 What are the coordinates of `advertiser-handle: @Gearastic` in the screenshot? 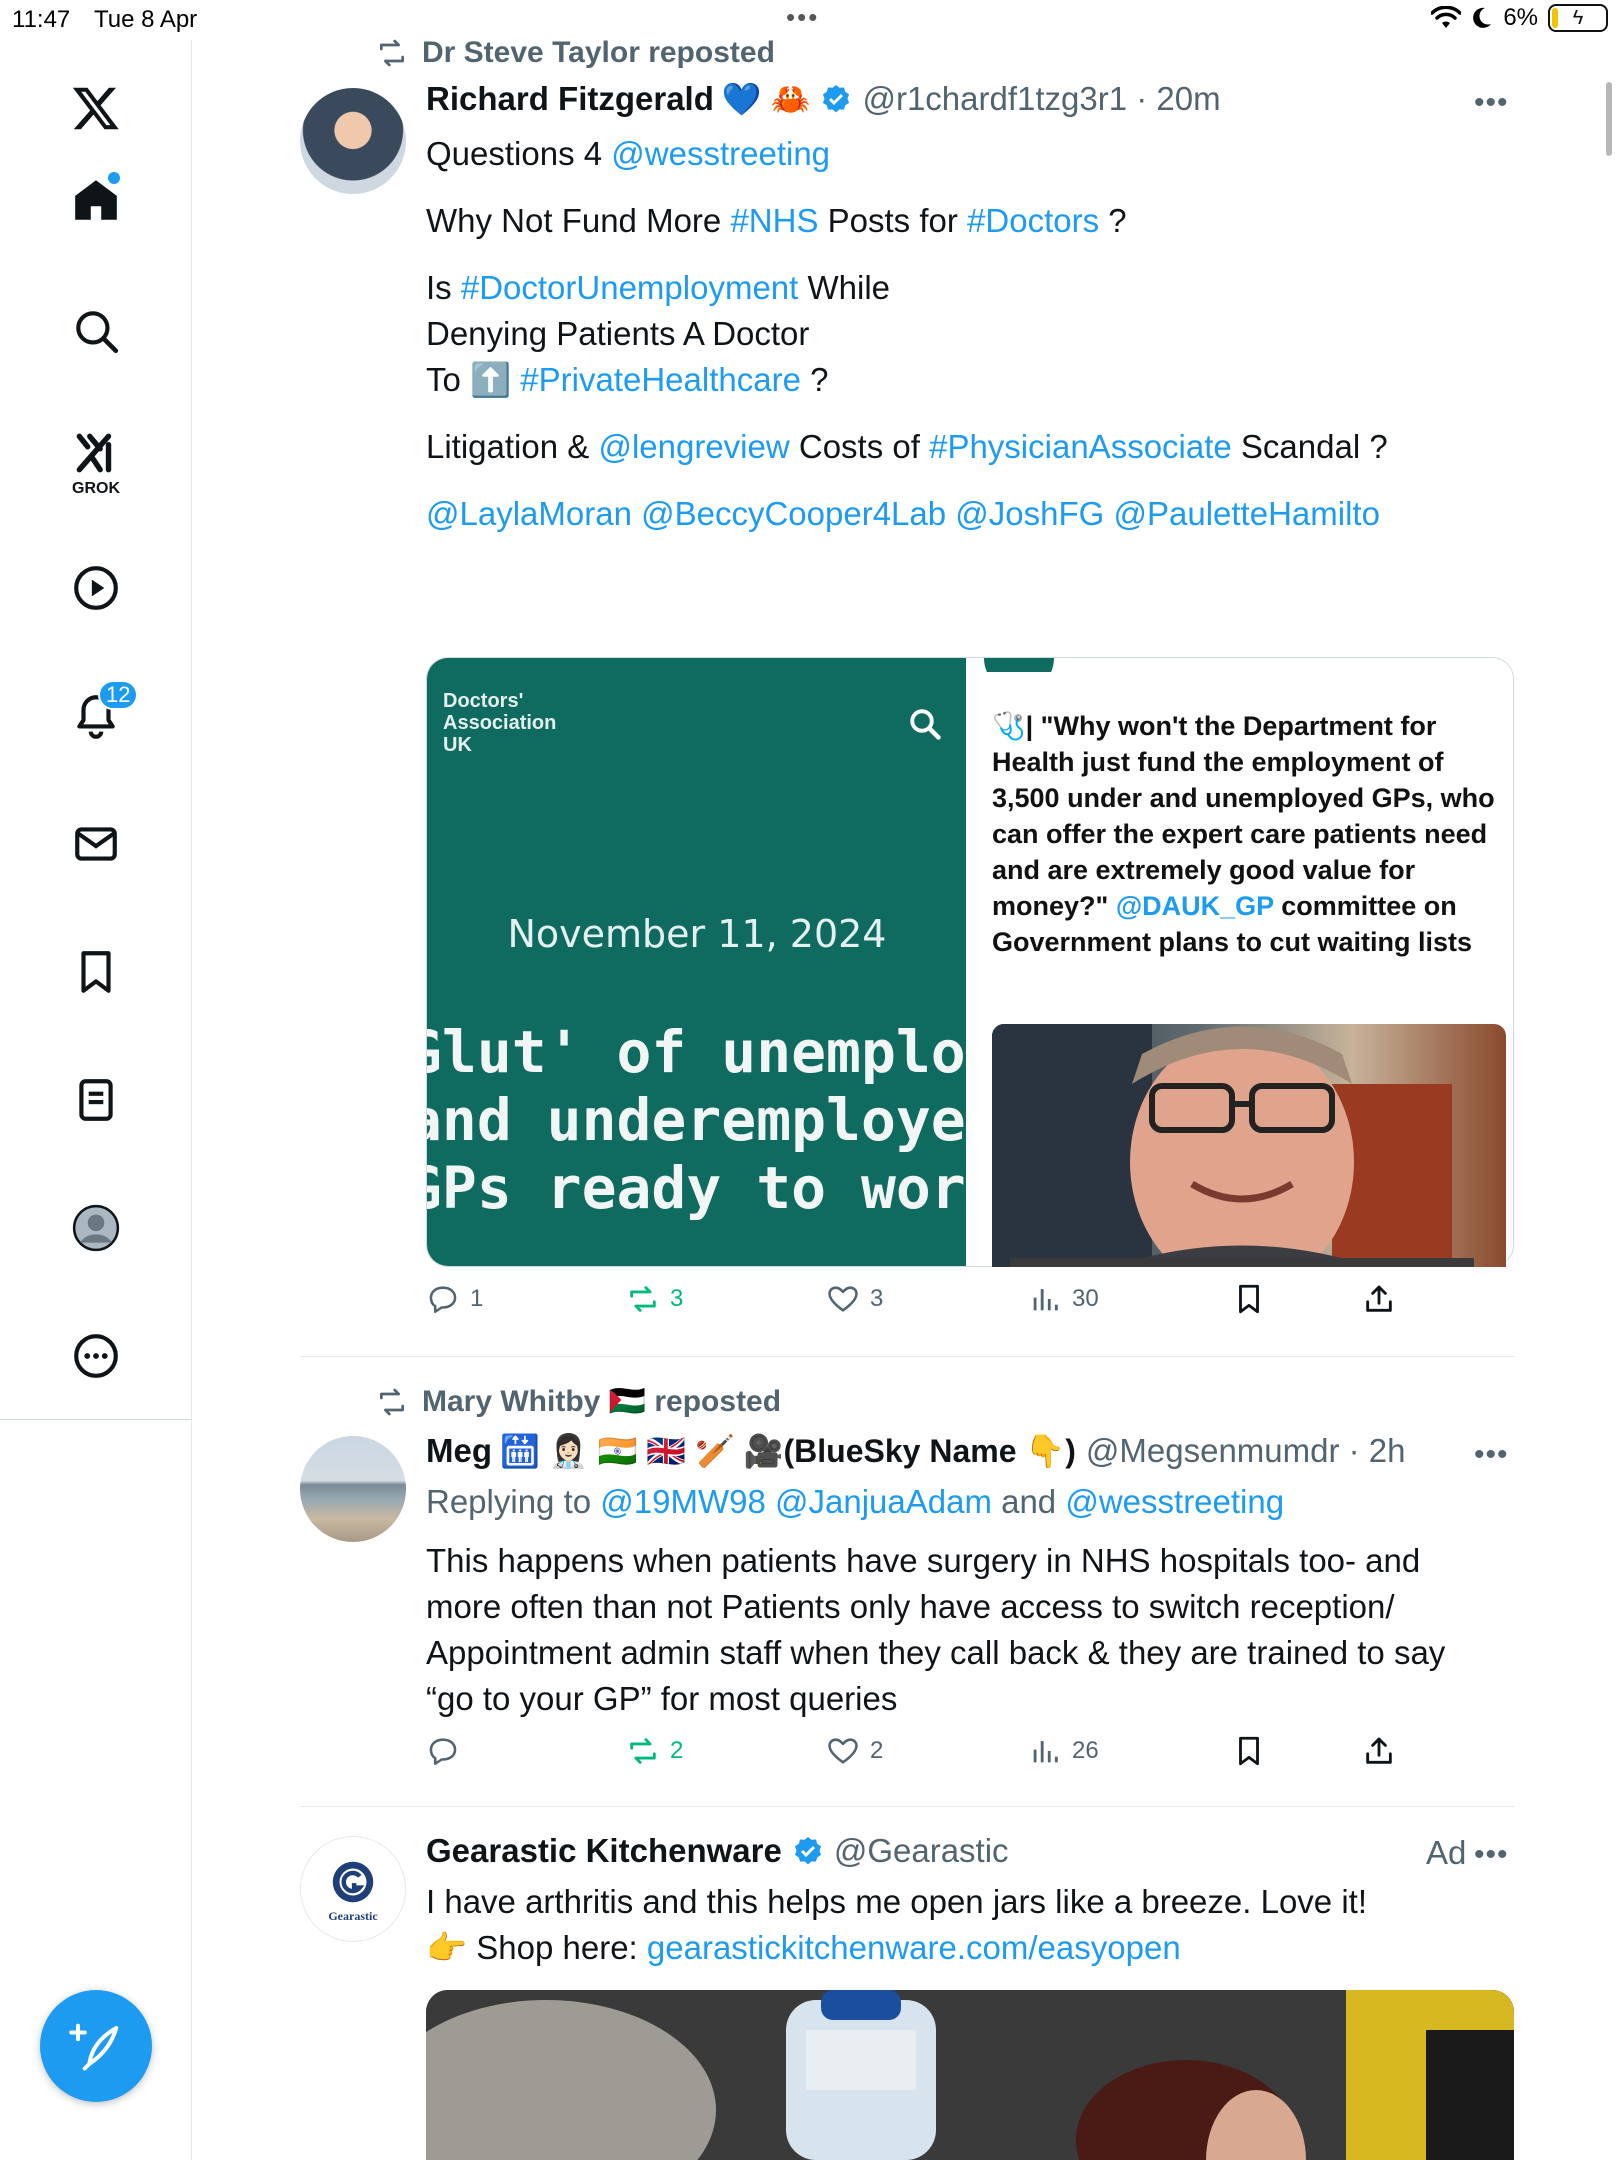 It's located at (921, 1851).